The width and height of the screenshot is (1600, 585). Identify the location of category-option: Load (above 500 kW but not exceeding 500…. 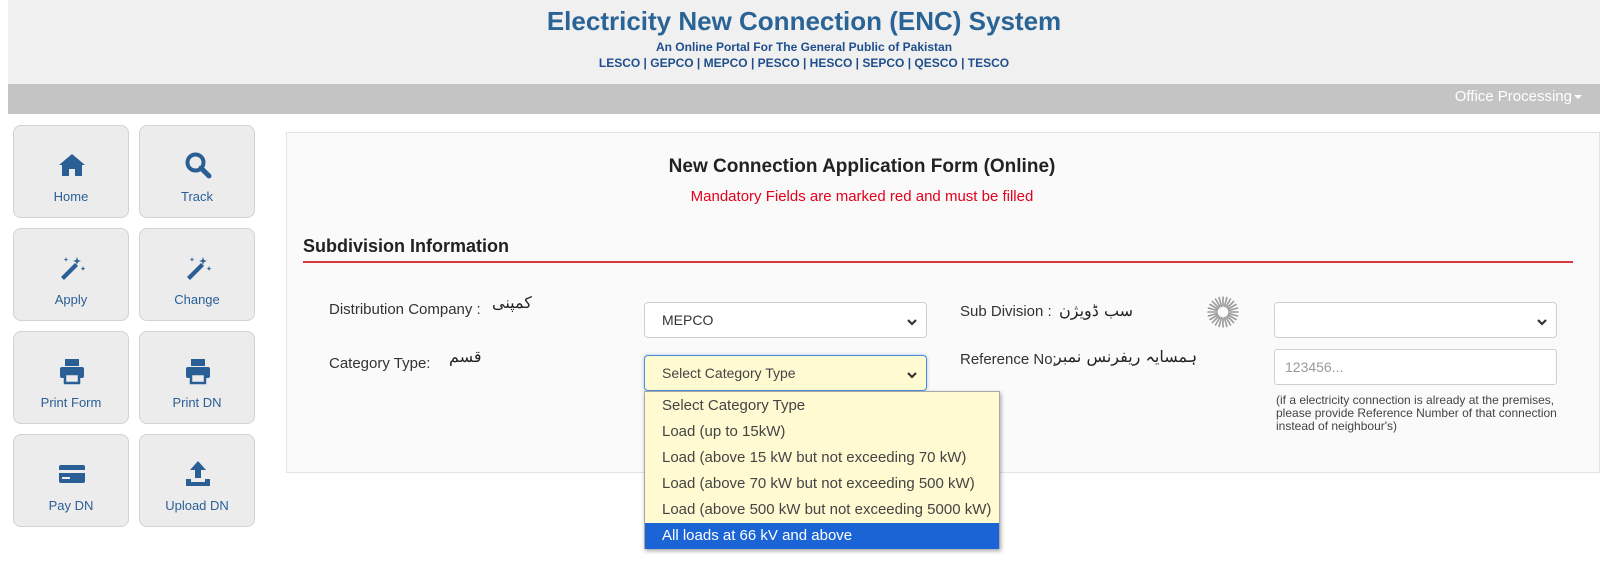
(822, 510).